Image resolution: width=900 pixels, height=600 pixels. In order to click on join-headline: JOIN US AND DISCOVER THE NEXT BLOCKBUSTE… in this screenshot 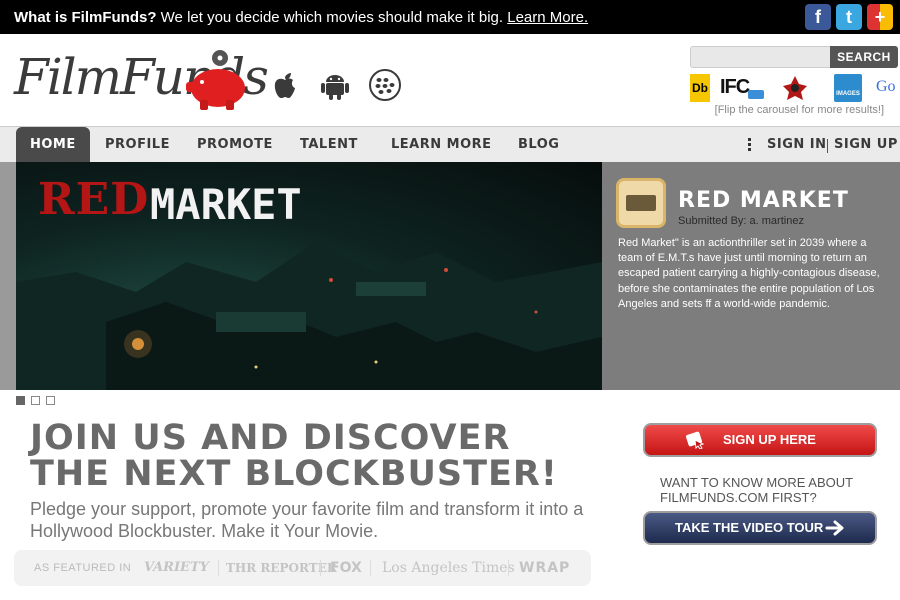, I will do `click(294, 456)`.